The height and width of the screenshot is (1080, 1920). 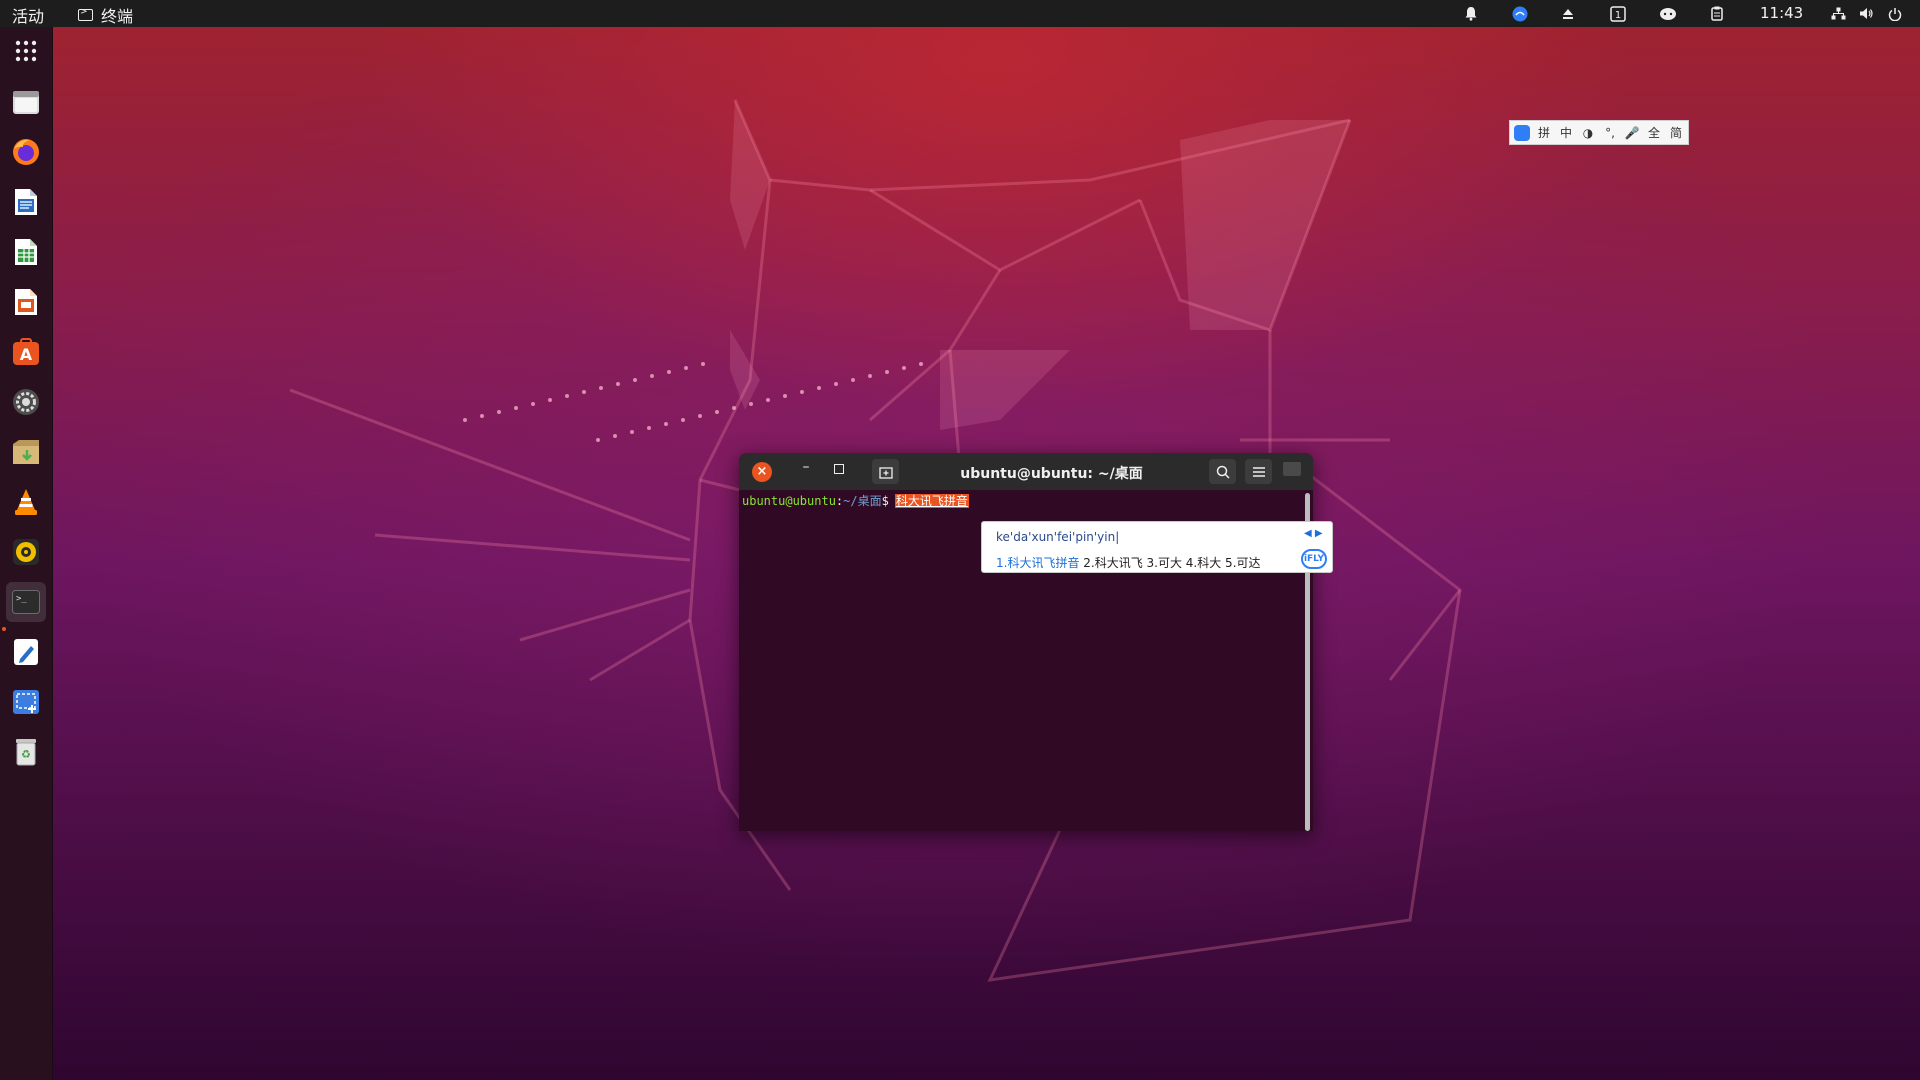 What do you see at coordinates (1838, 13) in the screenshot?
I see `network-icon` at bounding box center [1838, 13].